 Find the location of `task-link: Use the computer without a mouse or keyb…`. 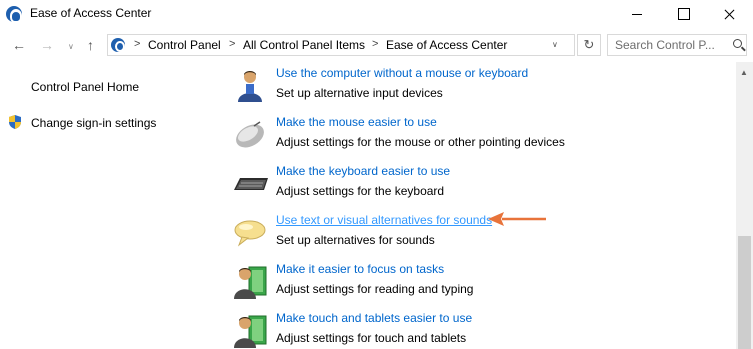

task-link: Use the computer without a mouse or keyb… is located at coordinates (402, 73).